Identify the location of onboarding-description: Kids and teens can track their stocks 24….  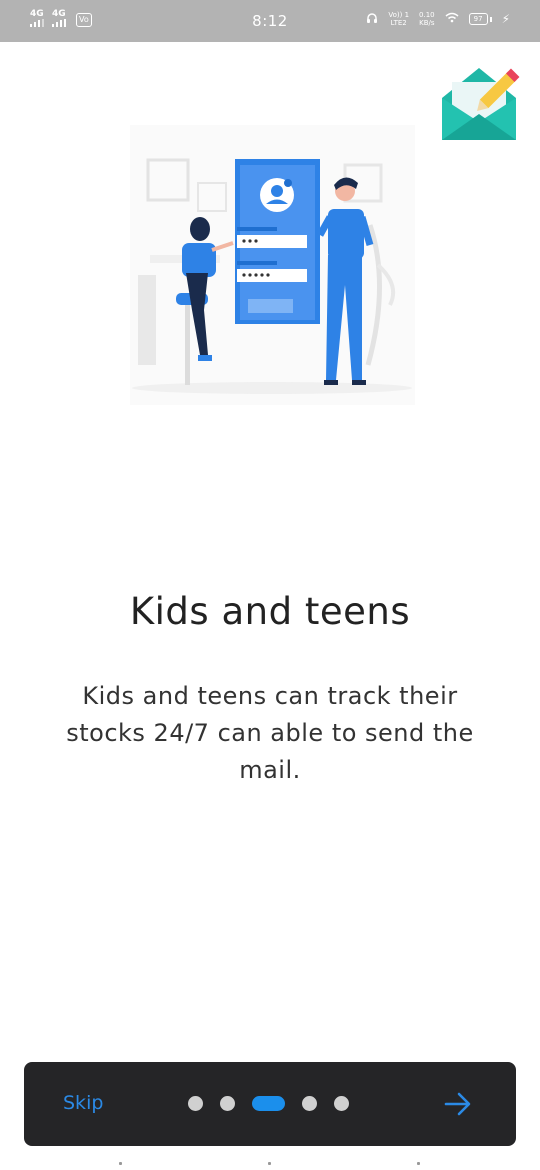
(270, 733).